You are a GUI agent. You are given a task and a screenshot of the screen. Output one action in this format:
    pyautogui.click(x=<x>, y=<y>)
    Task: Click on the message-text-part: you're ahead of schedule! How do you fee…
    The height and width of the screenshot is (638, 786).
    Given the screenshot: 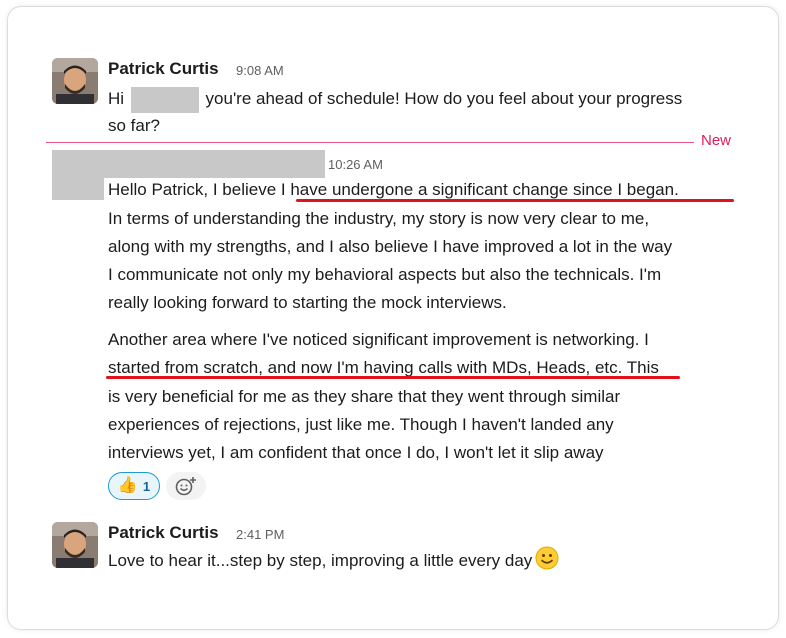 What is the action you would take?
    pyautogui.click(x=444, y=98)
    